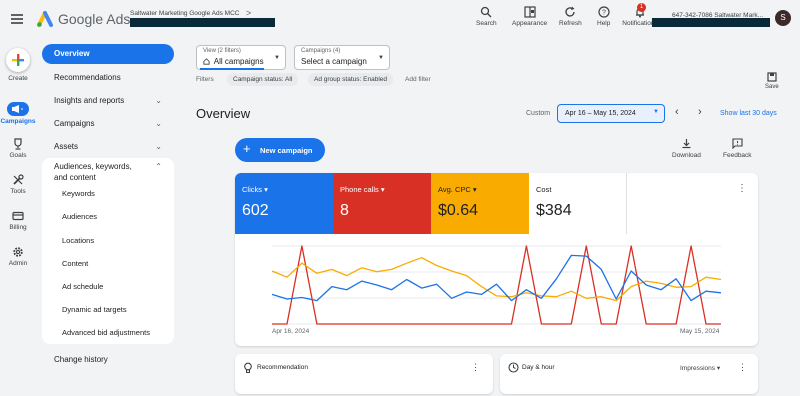 The height and width of the screenshot is (396, 800). Describe the element at coordinates (17, 109) in the screenshot. I see `megaphone-icon` at that location.